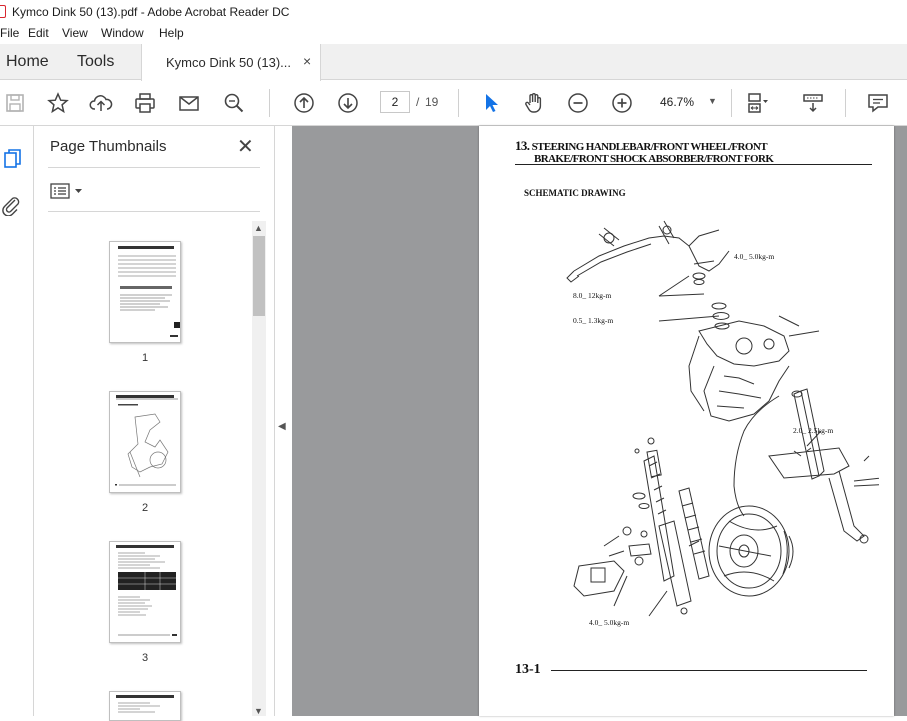  Describe the element at coordinates (58, 103) in the screenshot. I see `bookmark-star-icon` at that location.